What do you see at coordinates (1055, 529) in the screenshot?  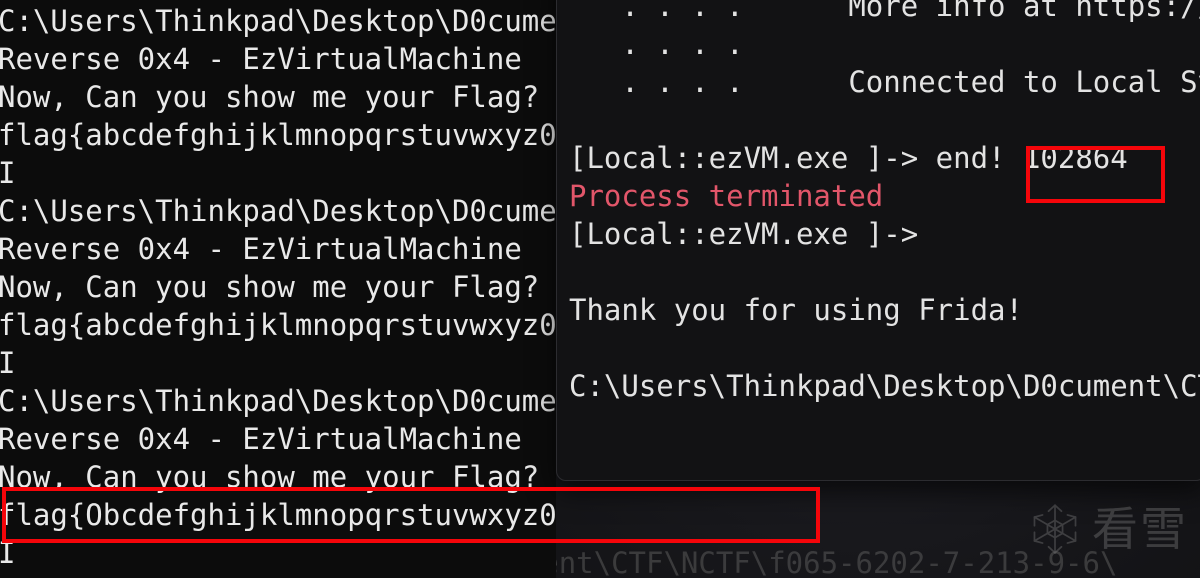 I see `snowflake-icon` at bounding box center [1055, 529].